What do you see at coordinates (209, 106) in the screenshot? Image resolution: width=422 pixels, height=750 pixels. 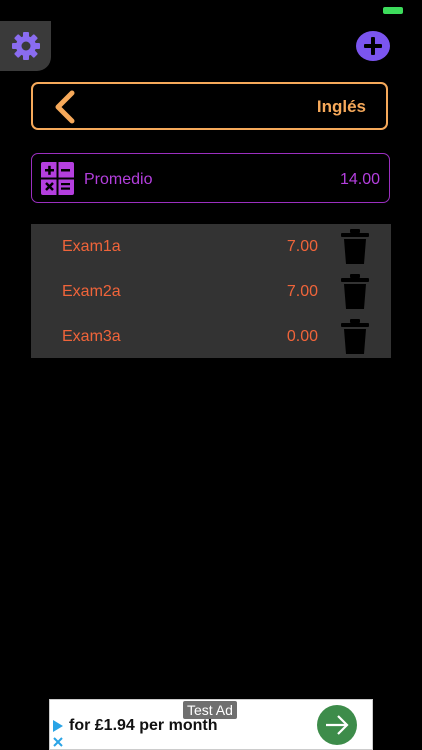 I see `subject-header: Inglés` at bounding box center [209, 106].